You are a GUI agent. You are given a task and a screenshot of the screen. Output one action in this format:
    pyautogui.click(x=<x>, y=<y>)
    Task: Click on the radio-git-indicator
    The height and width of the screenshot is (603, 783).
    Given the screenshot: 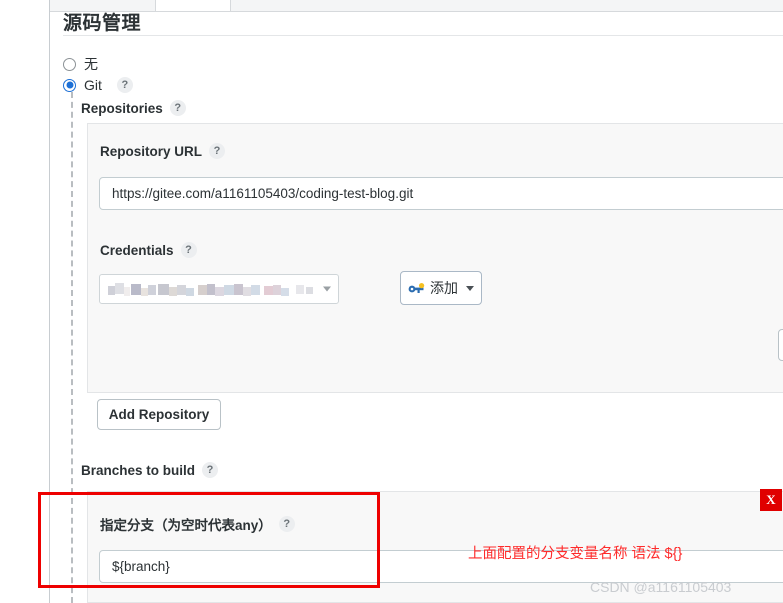 What is the action you would take?
    pyautogui.click(x=69, y=85)
    